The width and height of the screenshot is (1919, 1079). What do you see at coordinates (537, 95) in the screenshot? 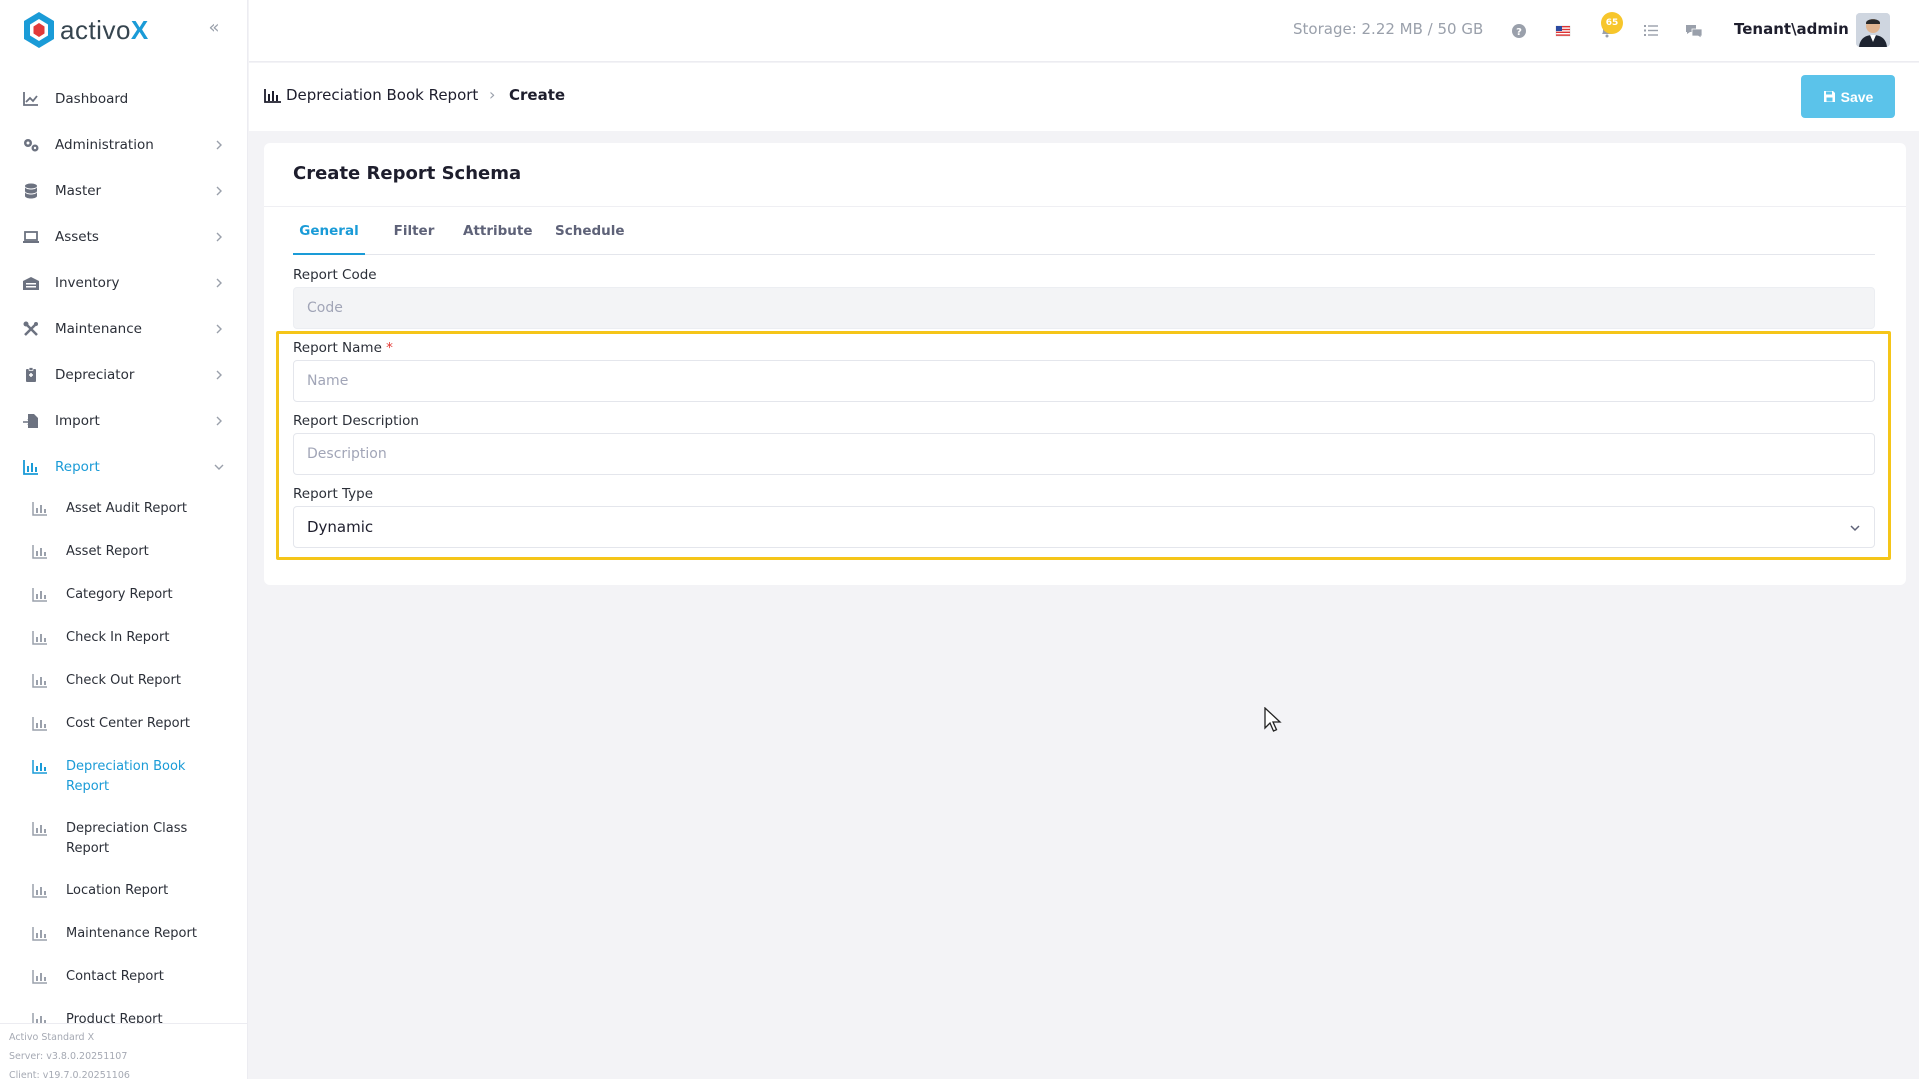
I see `breadcrumb-current: Create` at bounding box center [537, 95].